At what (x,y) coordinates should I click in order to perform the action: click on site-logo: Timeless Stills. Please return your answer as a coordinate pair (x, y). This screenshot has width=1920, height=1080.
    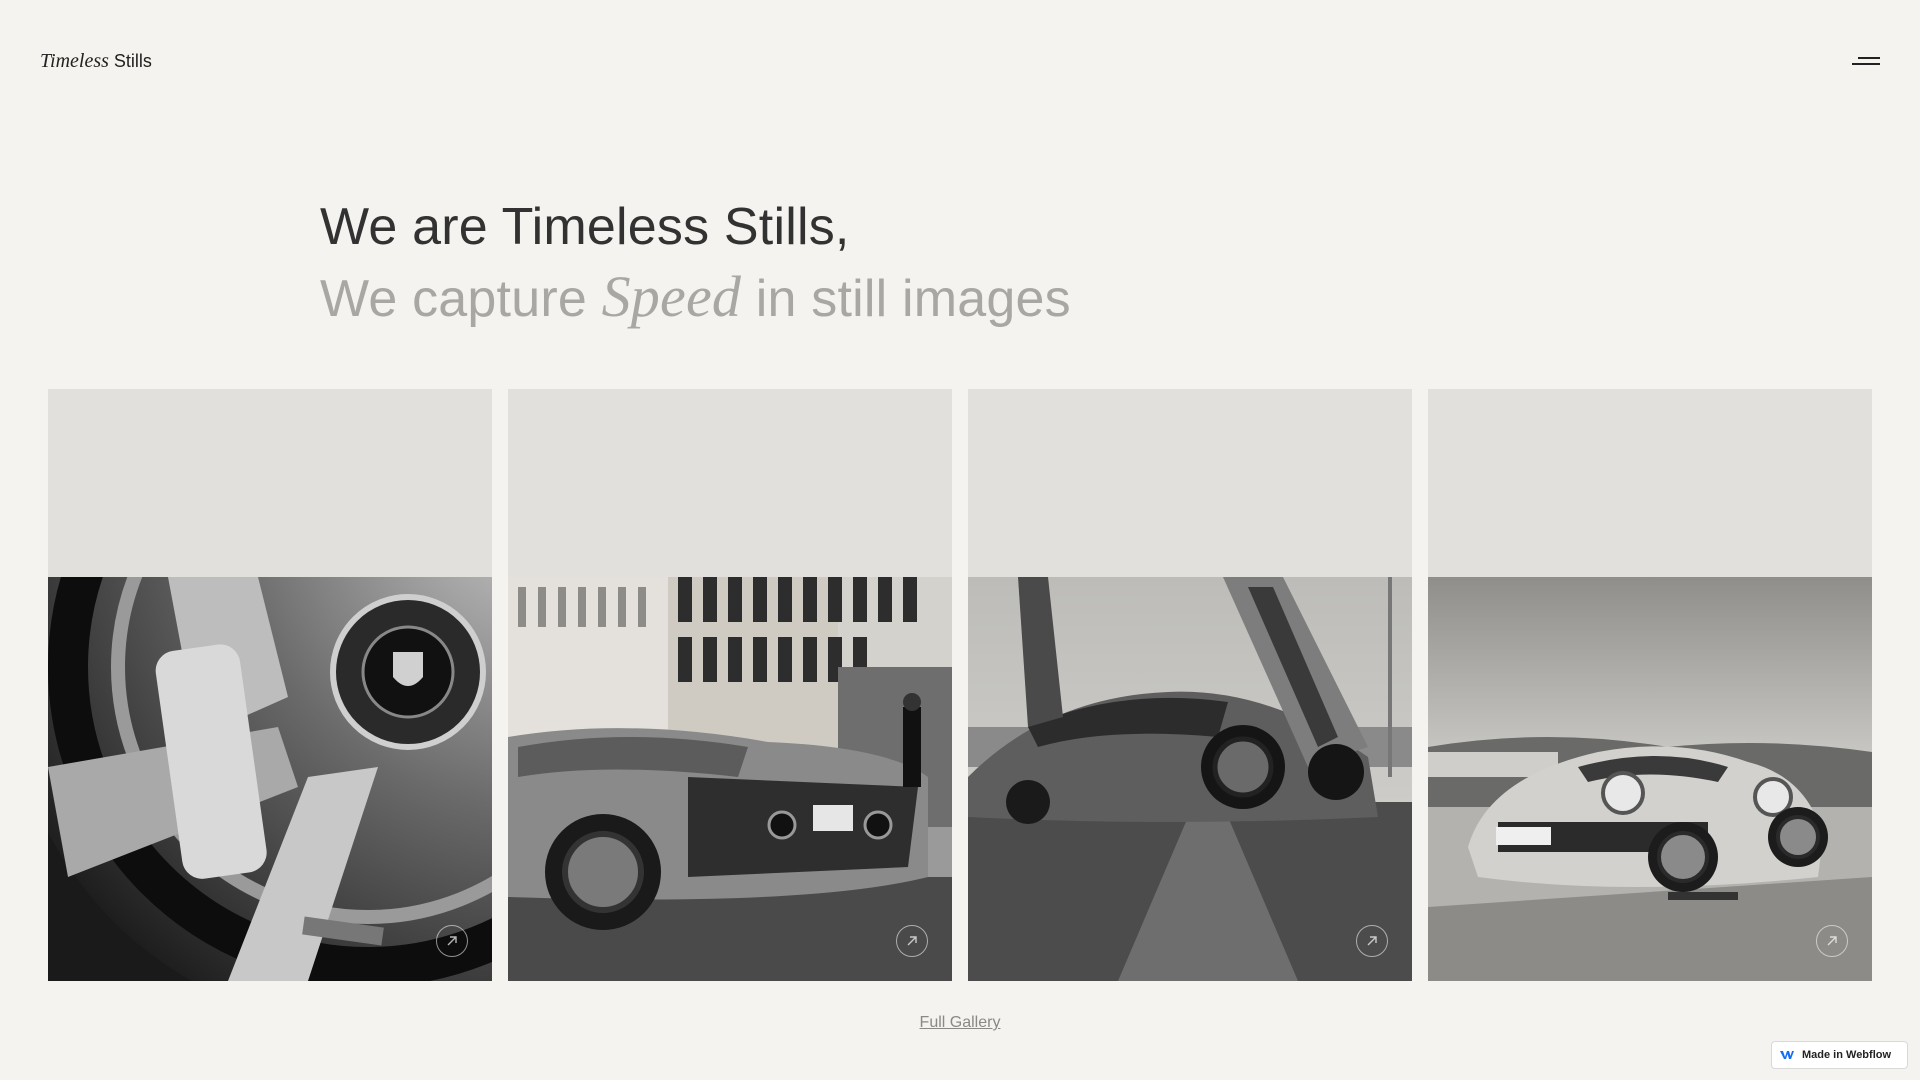
    Looking at the image, I should click on (96, 61).